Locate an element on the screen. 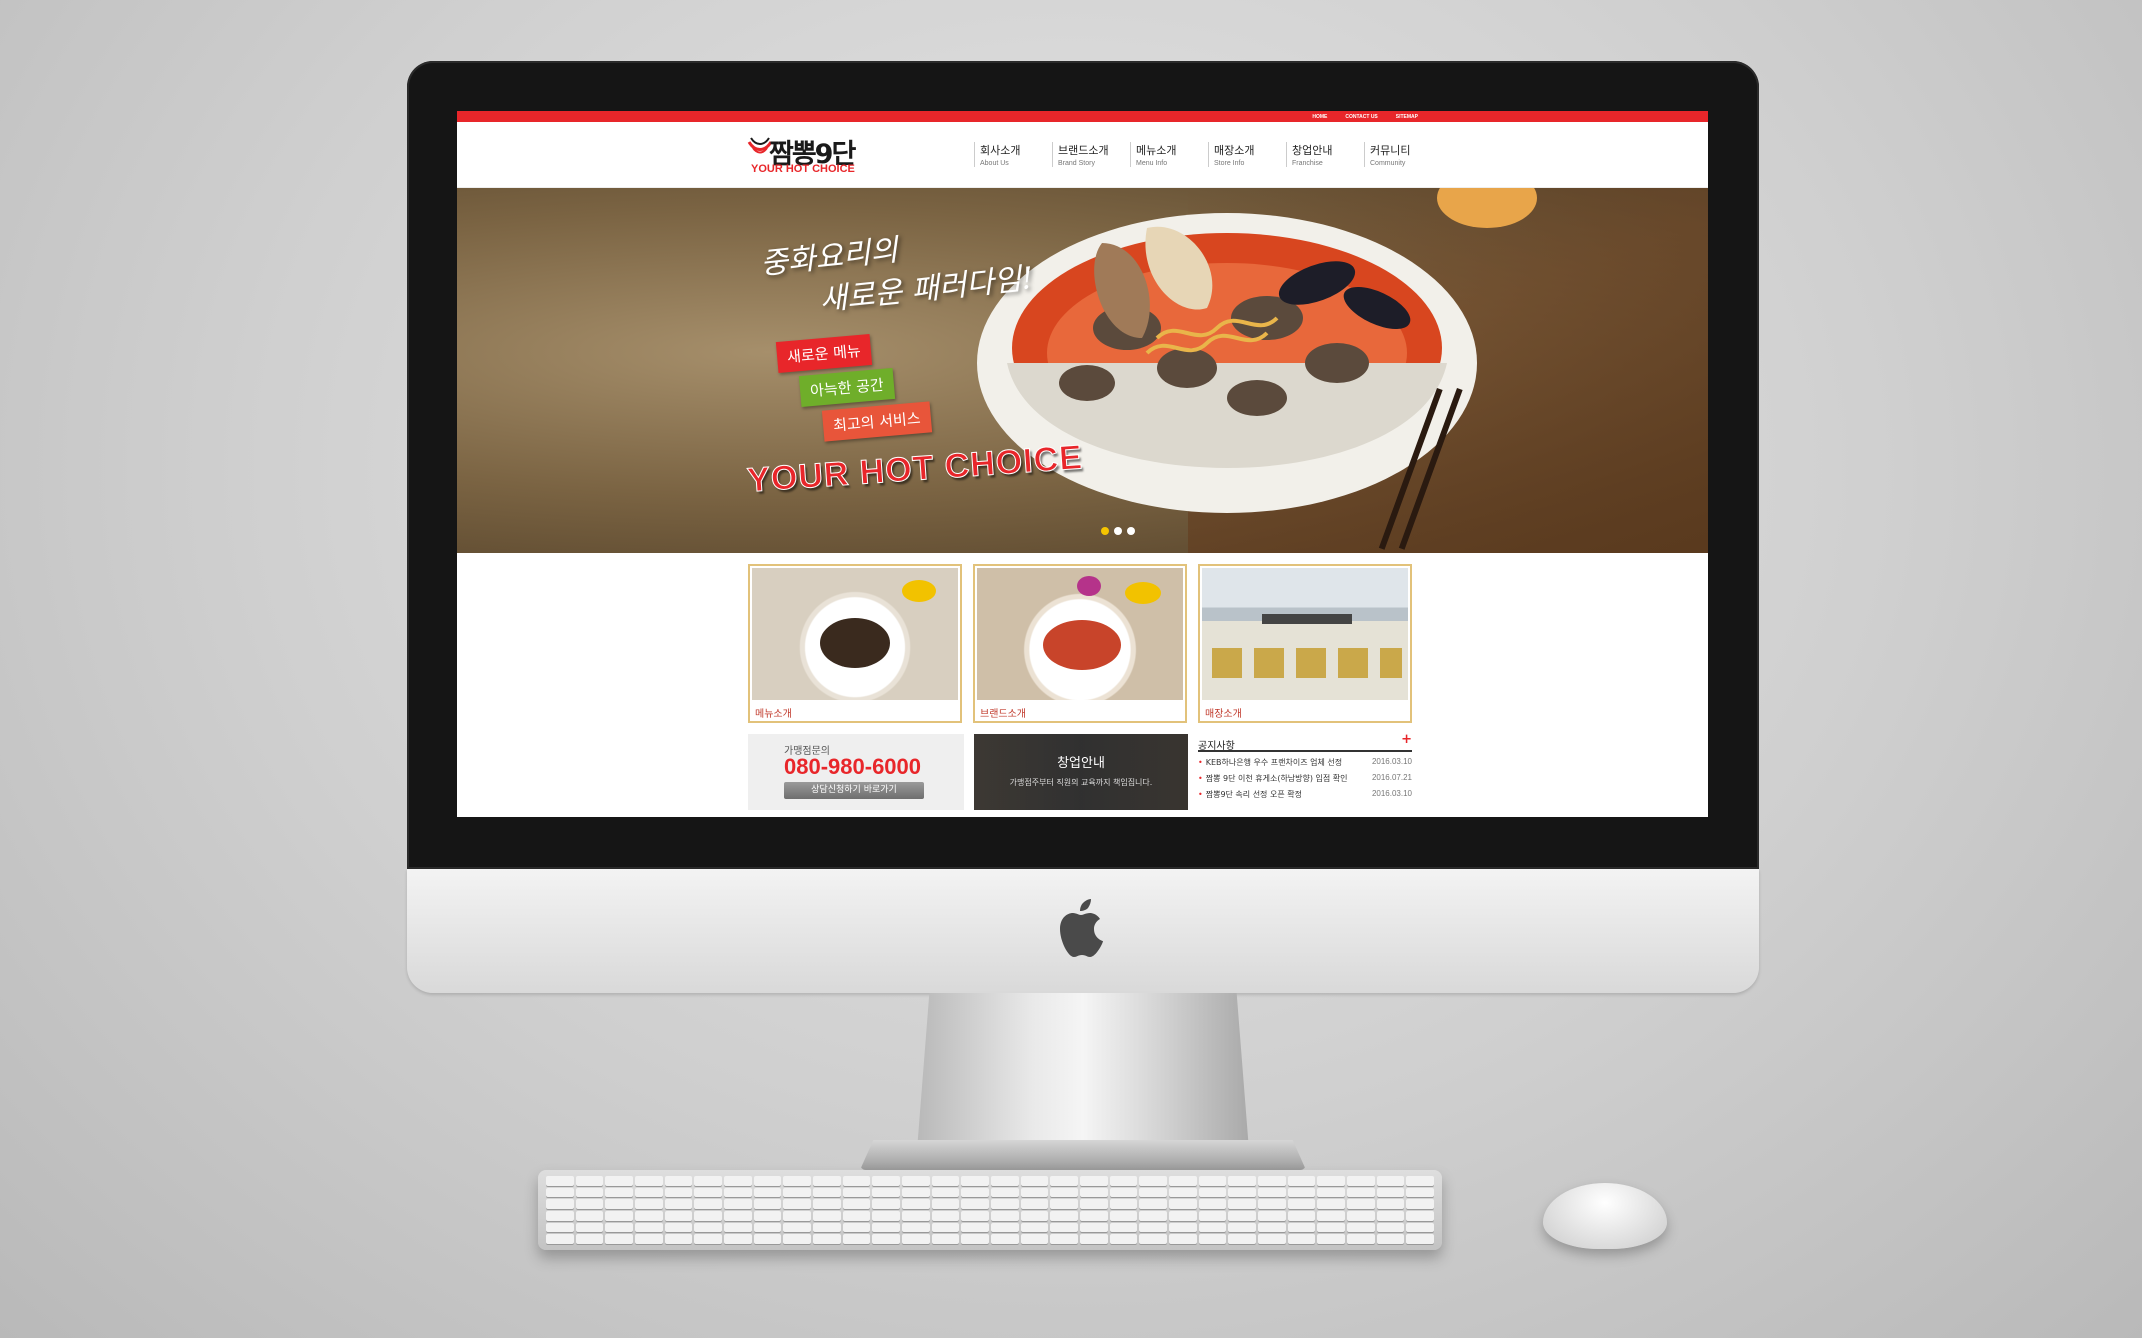 This screenshot has width=2142, height=1338. franchise-desc: 가맹점주부터 직원의 교육까지 책임집니다. is located at coordinates (1081, 782).